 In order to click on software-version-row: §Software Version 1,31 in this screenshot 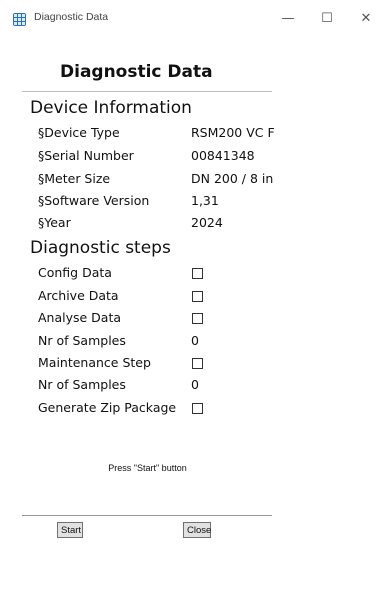, I will do `click(188, 203)`.